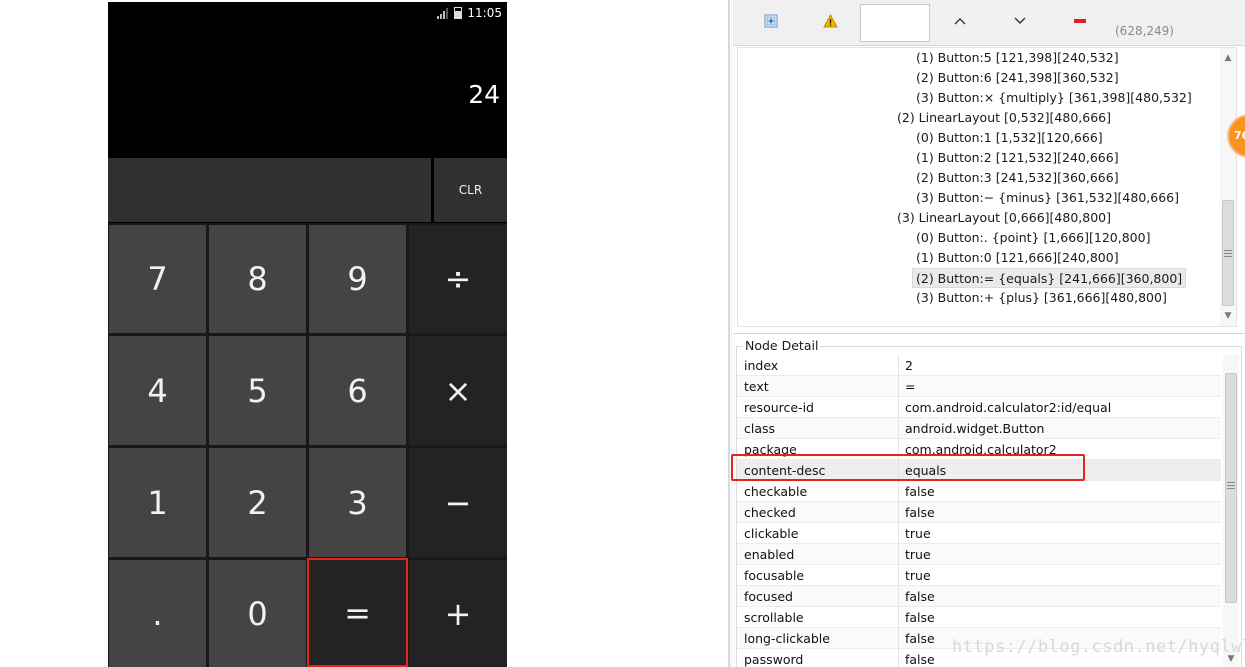 The width and height of the screenshot is (1245, 667). What do you see at coordinates (470, 190) in the screenshot?
I see `clear-button: CLR` at bounding box center [470, 190].